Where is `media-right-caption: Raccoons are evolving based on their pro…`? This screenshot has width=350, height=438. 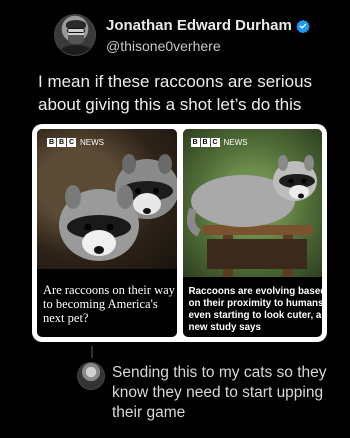 media-right-caption: Raccoons are evolving based on their pro… is located at coordinates (255, 309).